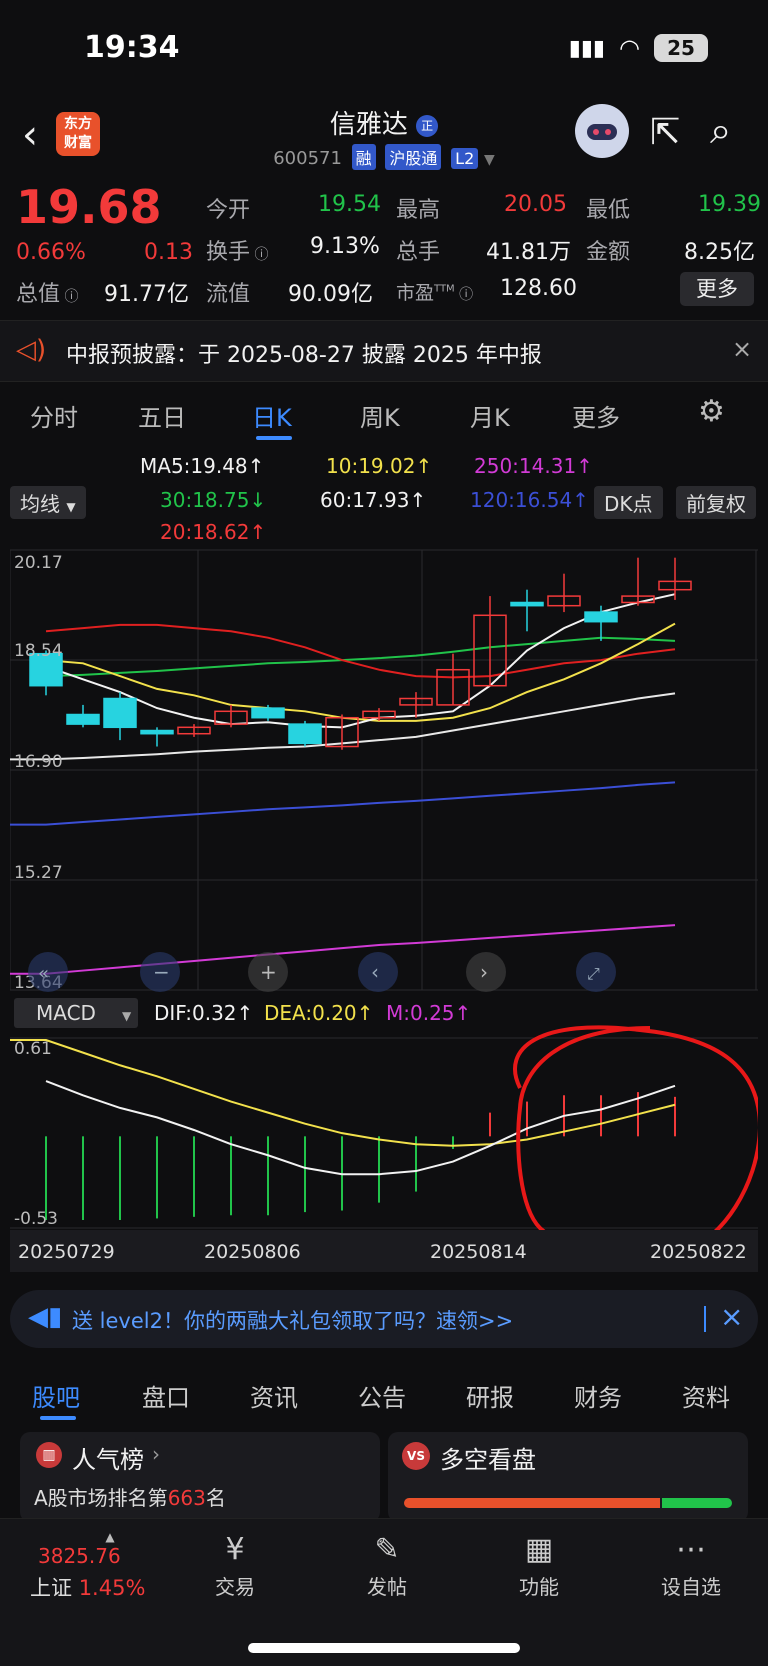 The image size is (768, 1666). Describe the element at coordinates (568, 1477) in the screenshot. I see `bull-bear-card: VS 多空看盘` at that location.